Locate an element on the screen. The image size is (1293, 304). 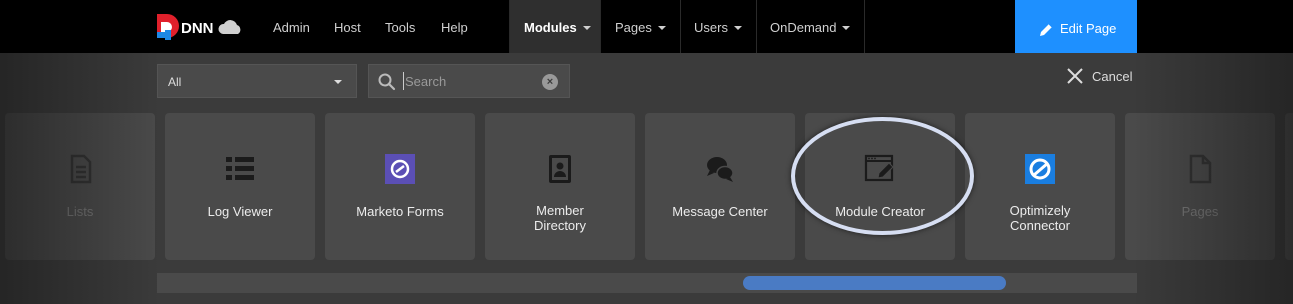
nav-admin: Admin is located at coordinates (291, 26).